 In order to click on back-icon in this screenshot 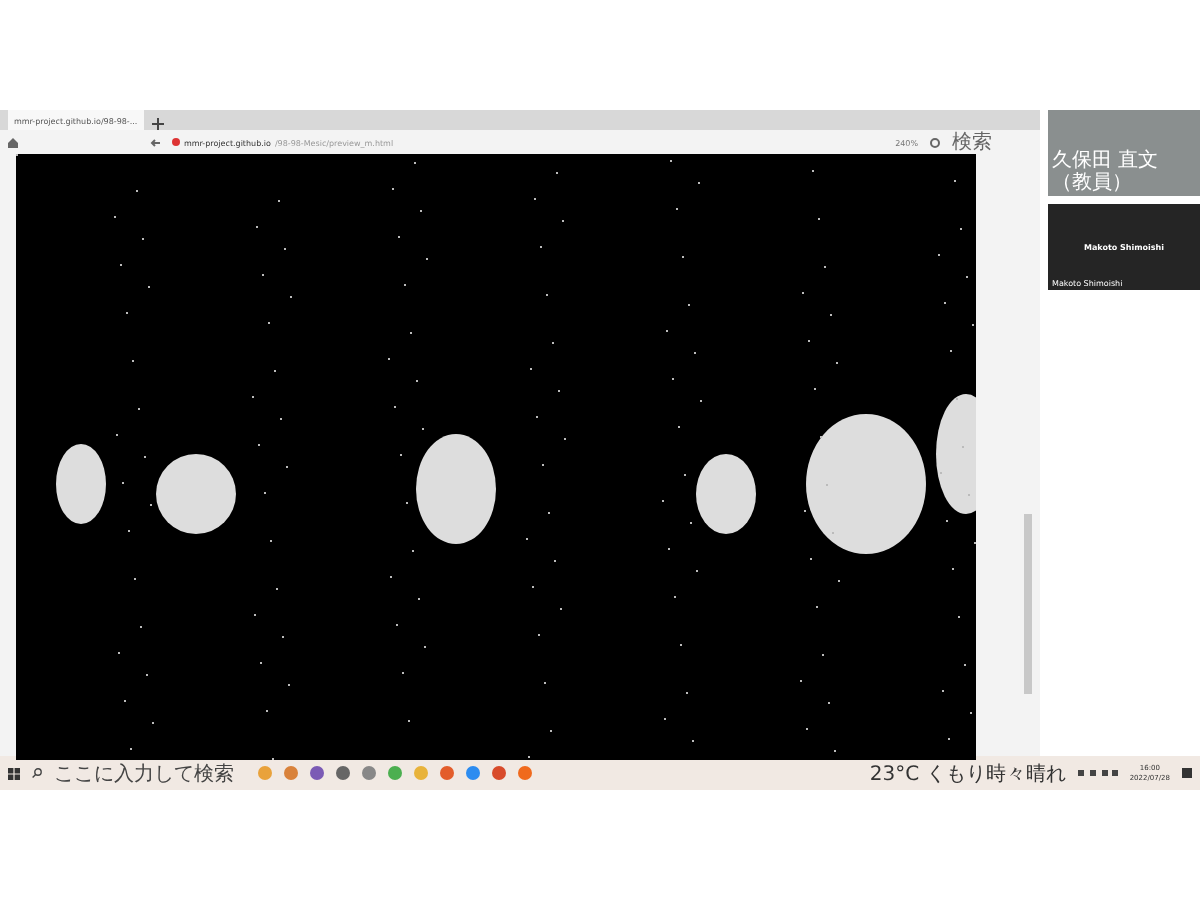, I will do `click(155, 142)`.